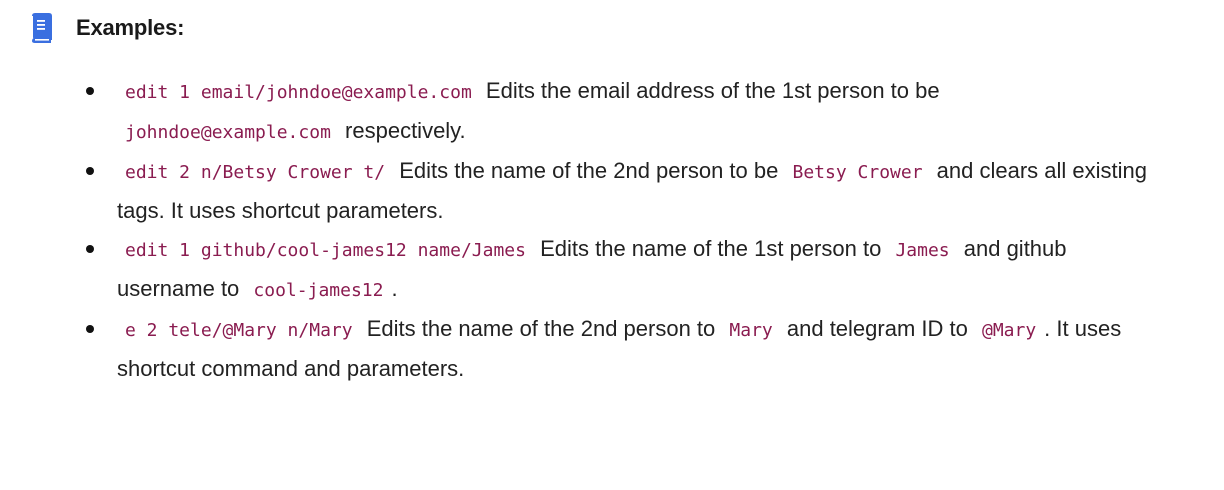  Describe the element at coordinates (1009, 330) in the screenshot. I see `value-code: @Mary` at that location.